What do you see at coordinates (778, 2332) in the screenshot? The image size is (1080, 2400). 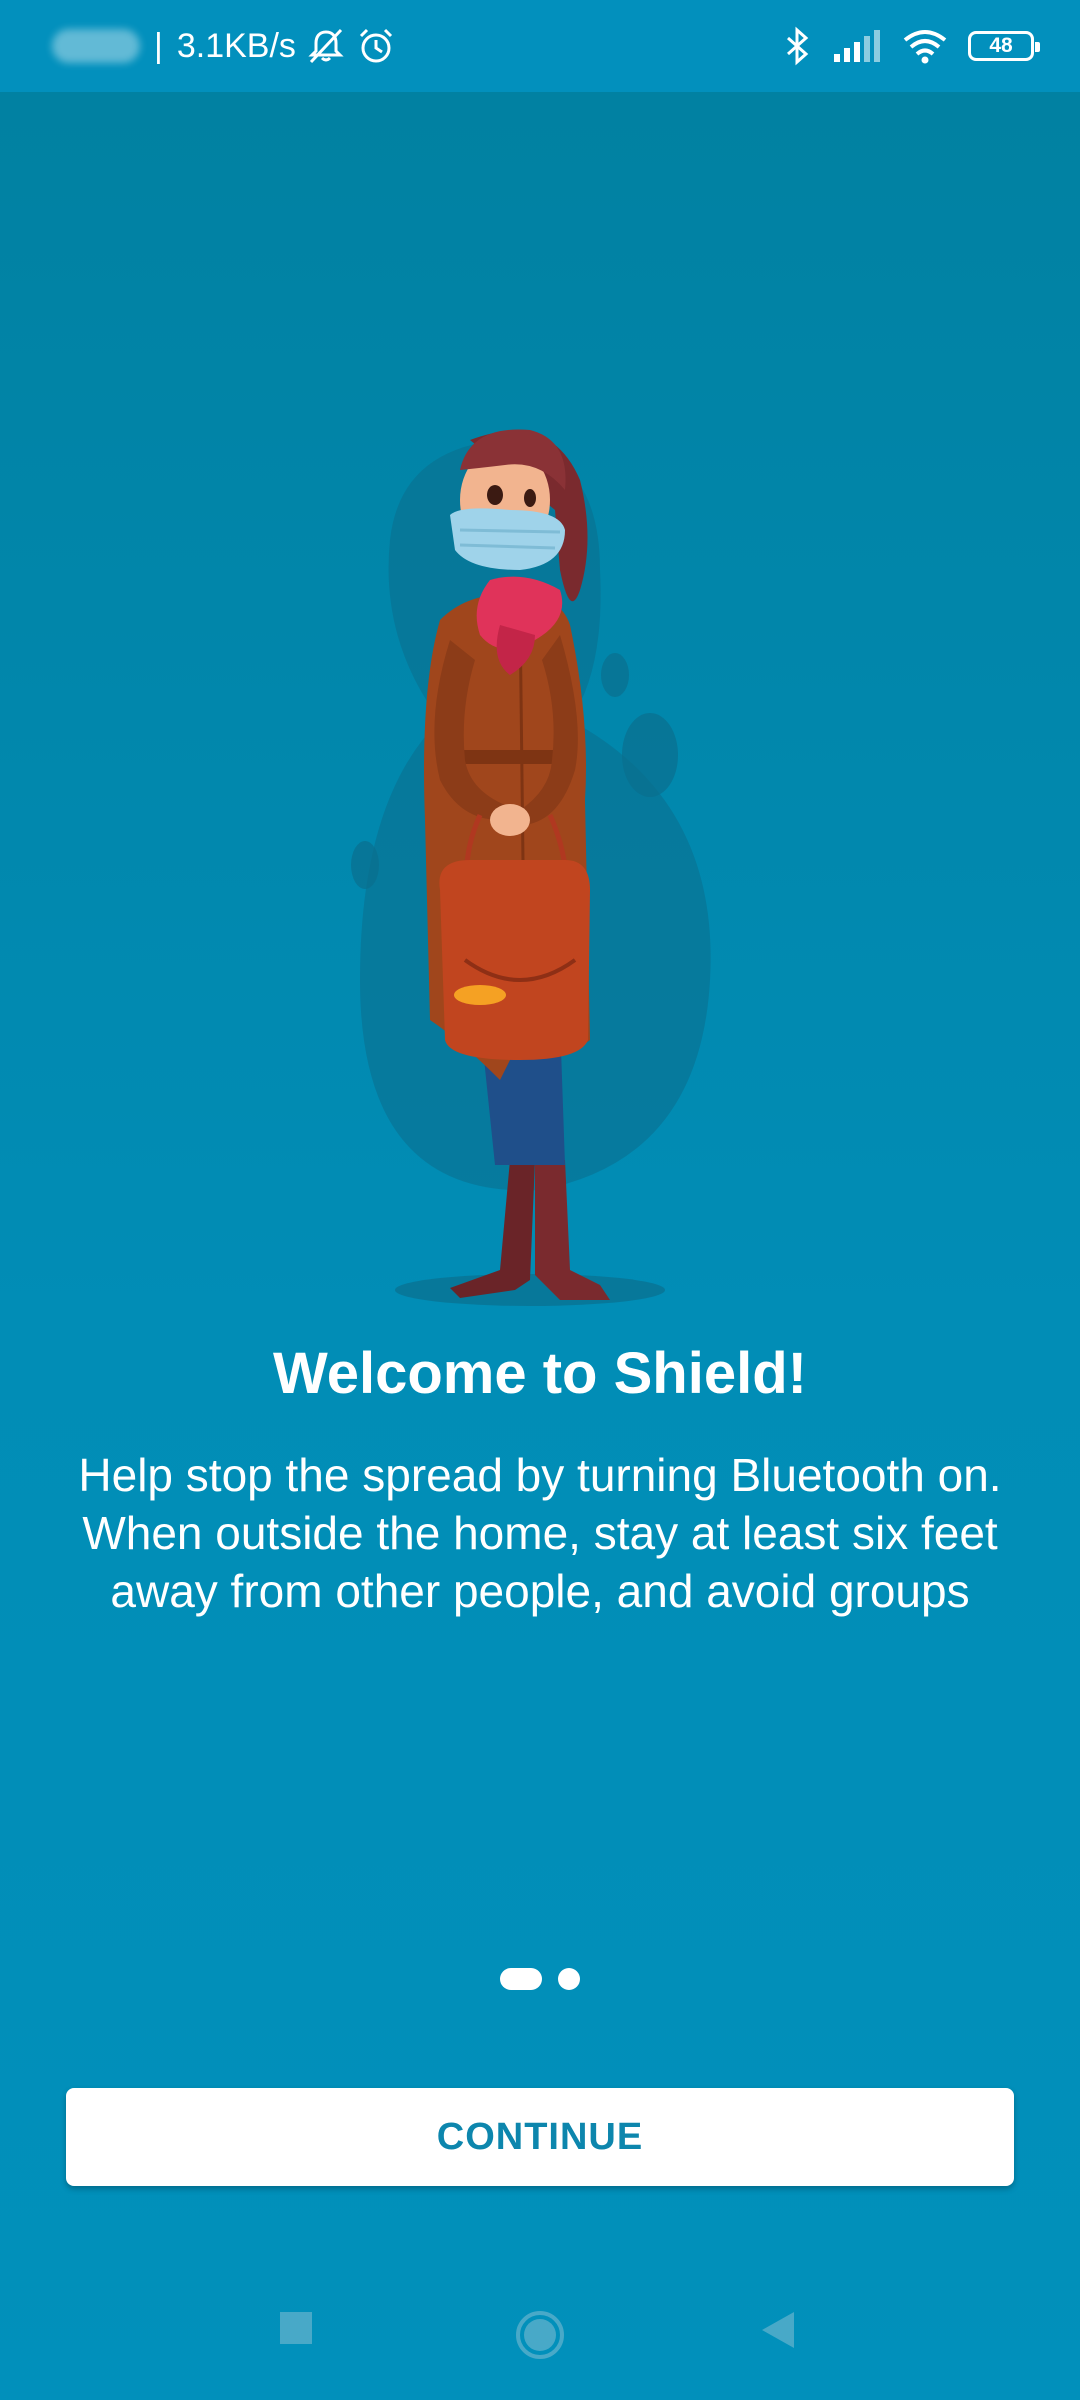 I see `back-icon` at bounding box center [778, 2332].